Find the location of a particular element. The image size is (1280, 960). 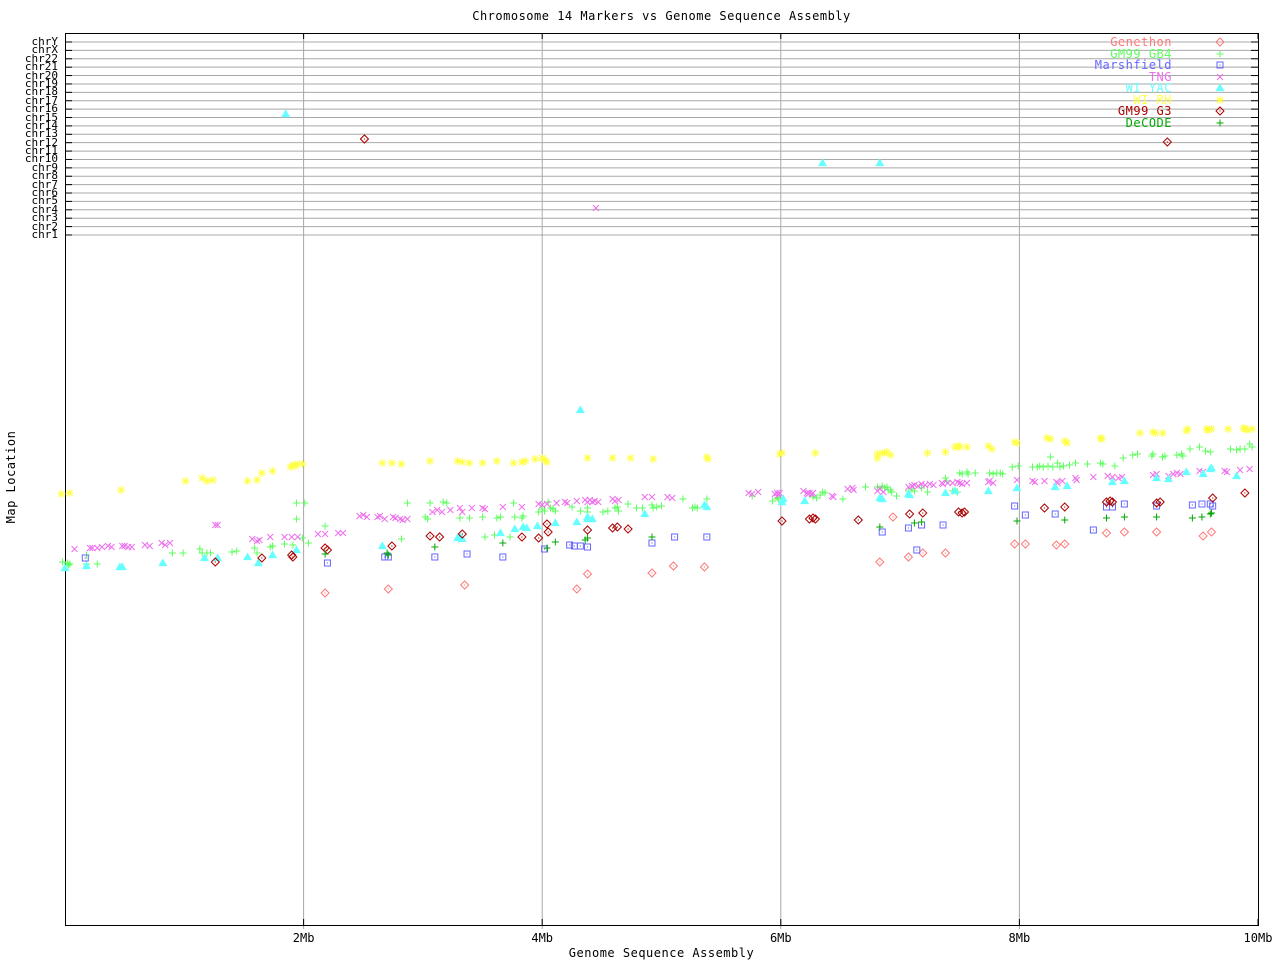

legend-label: Marshfield is located at coordinates (1133, 65).